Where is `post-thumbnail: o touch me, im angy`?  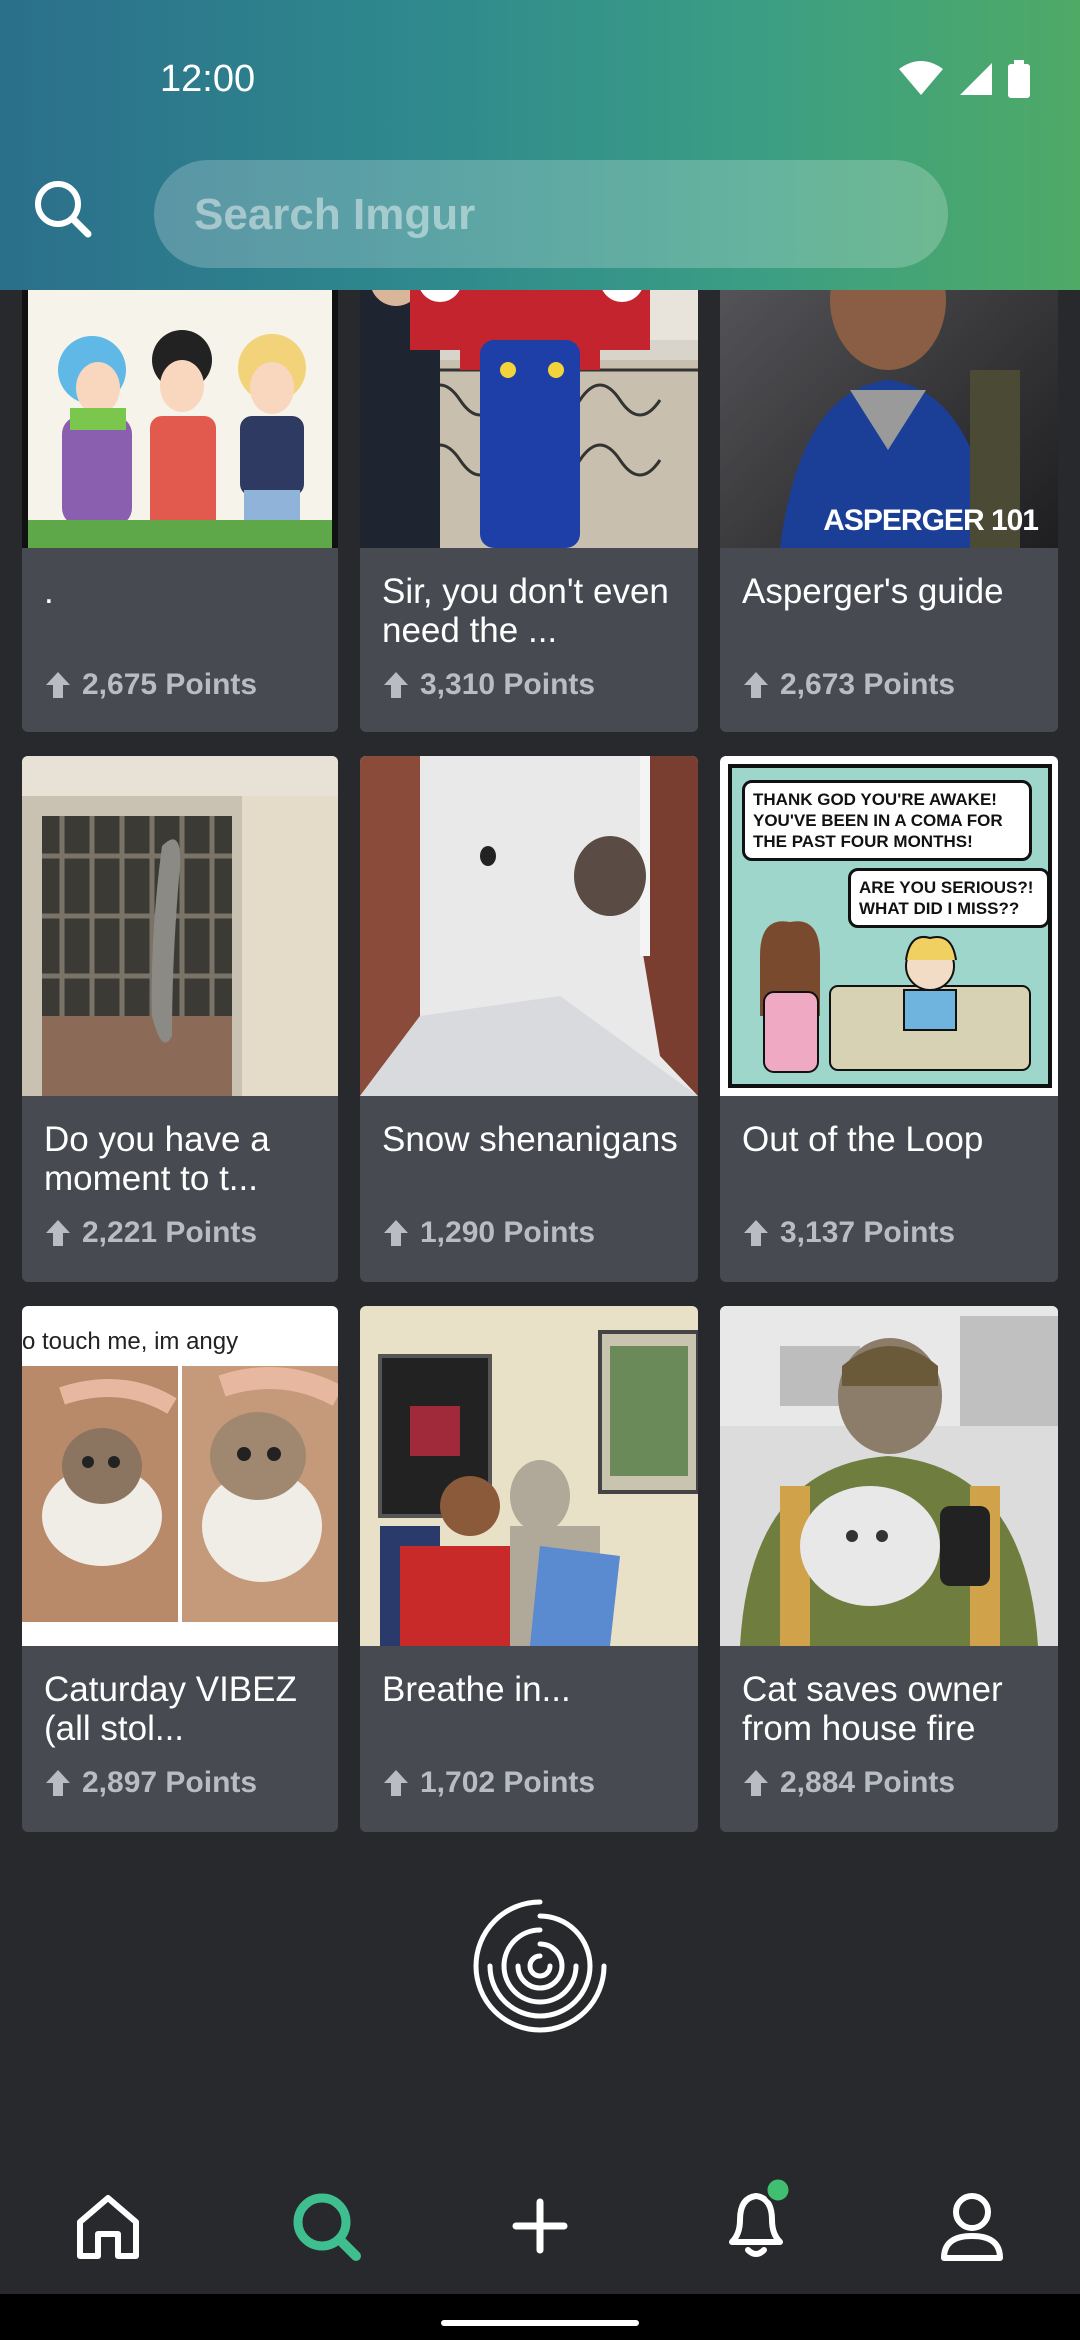 post-thumbnail: o touch me, im angy is located at coordinates (180, 1476).